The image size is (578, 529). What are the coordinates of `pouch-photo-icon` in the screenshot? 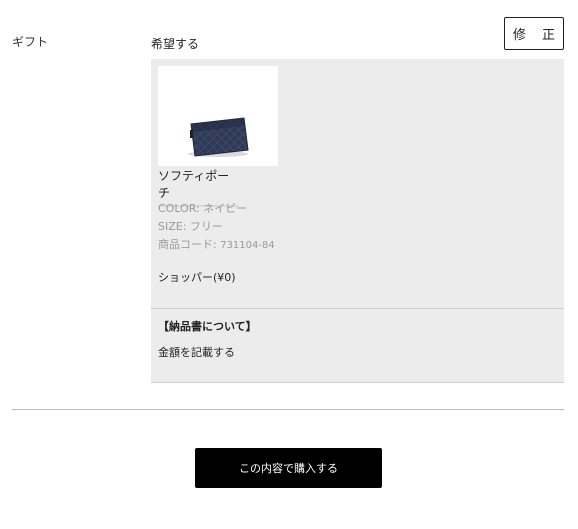 It's located at (218, 137).